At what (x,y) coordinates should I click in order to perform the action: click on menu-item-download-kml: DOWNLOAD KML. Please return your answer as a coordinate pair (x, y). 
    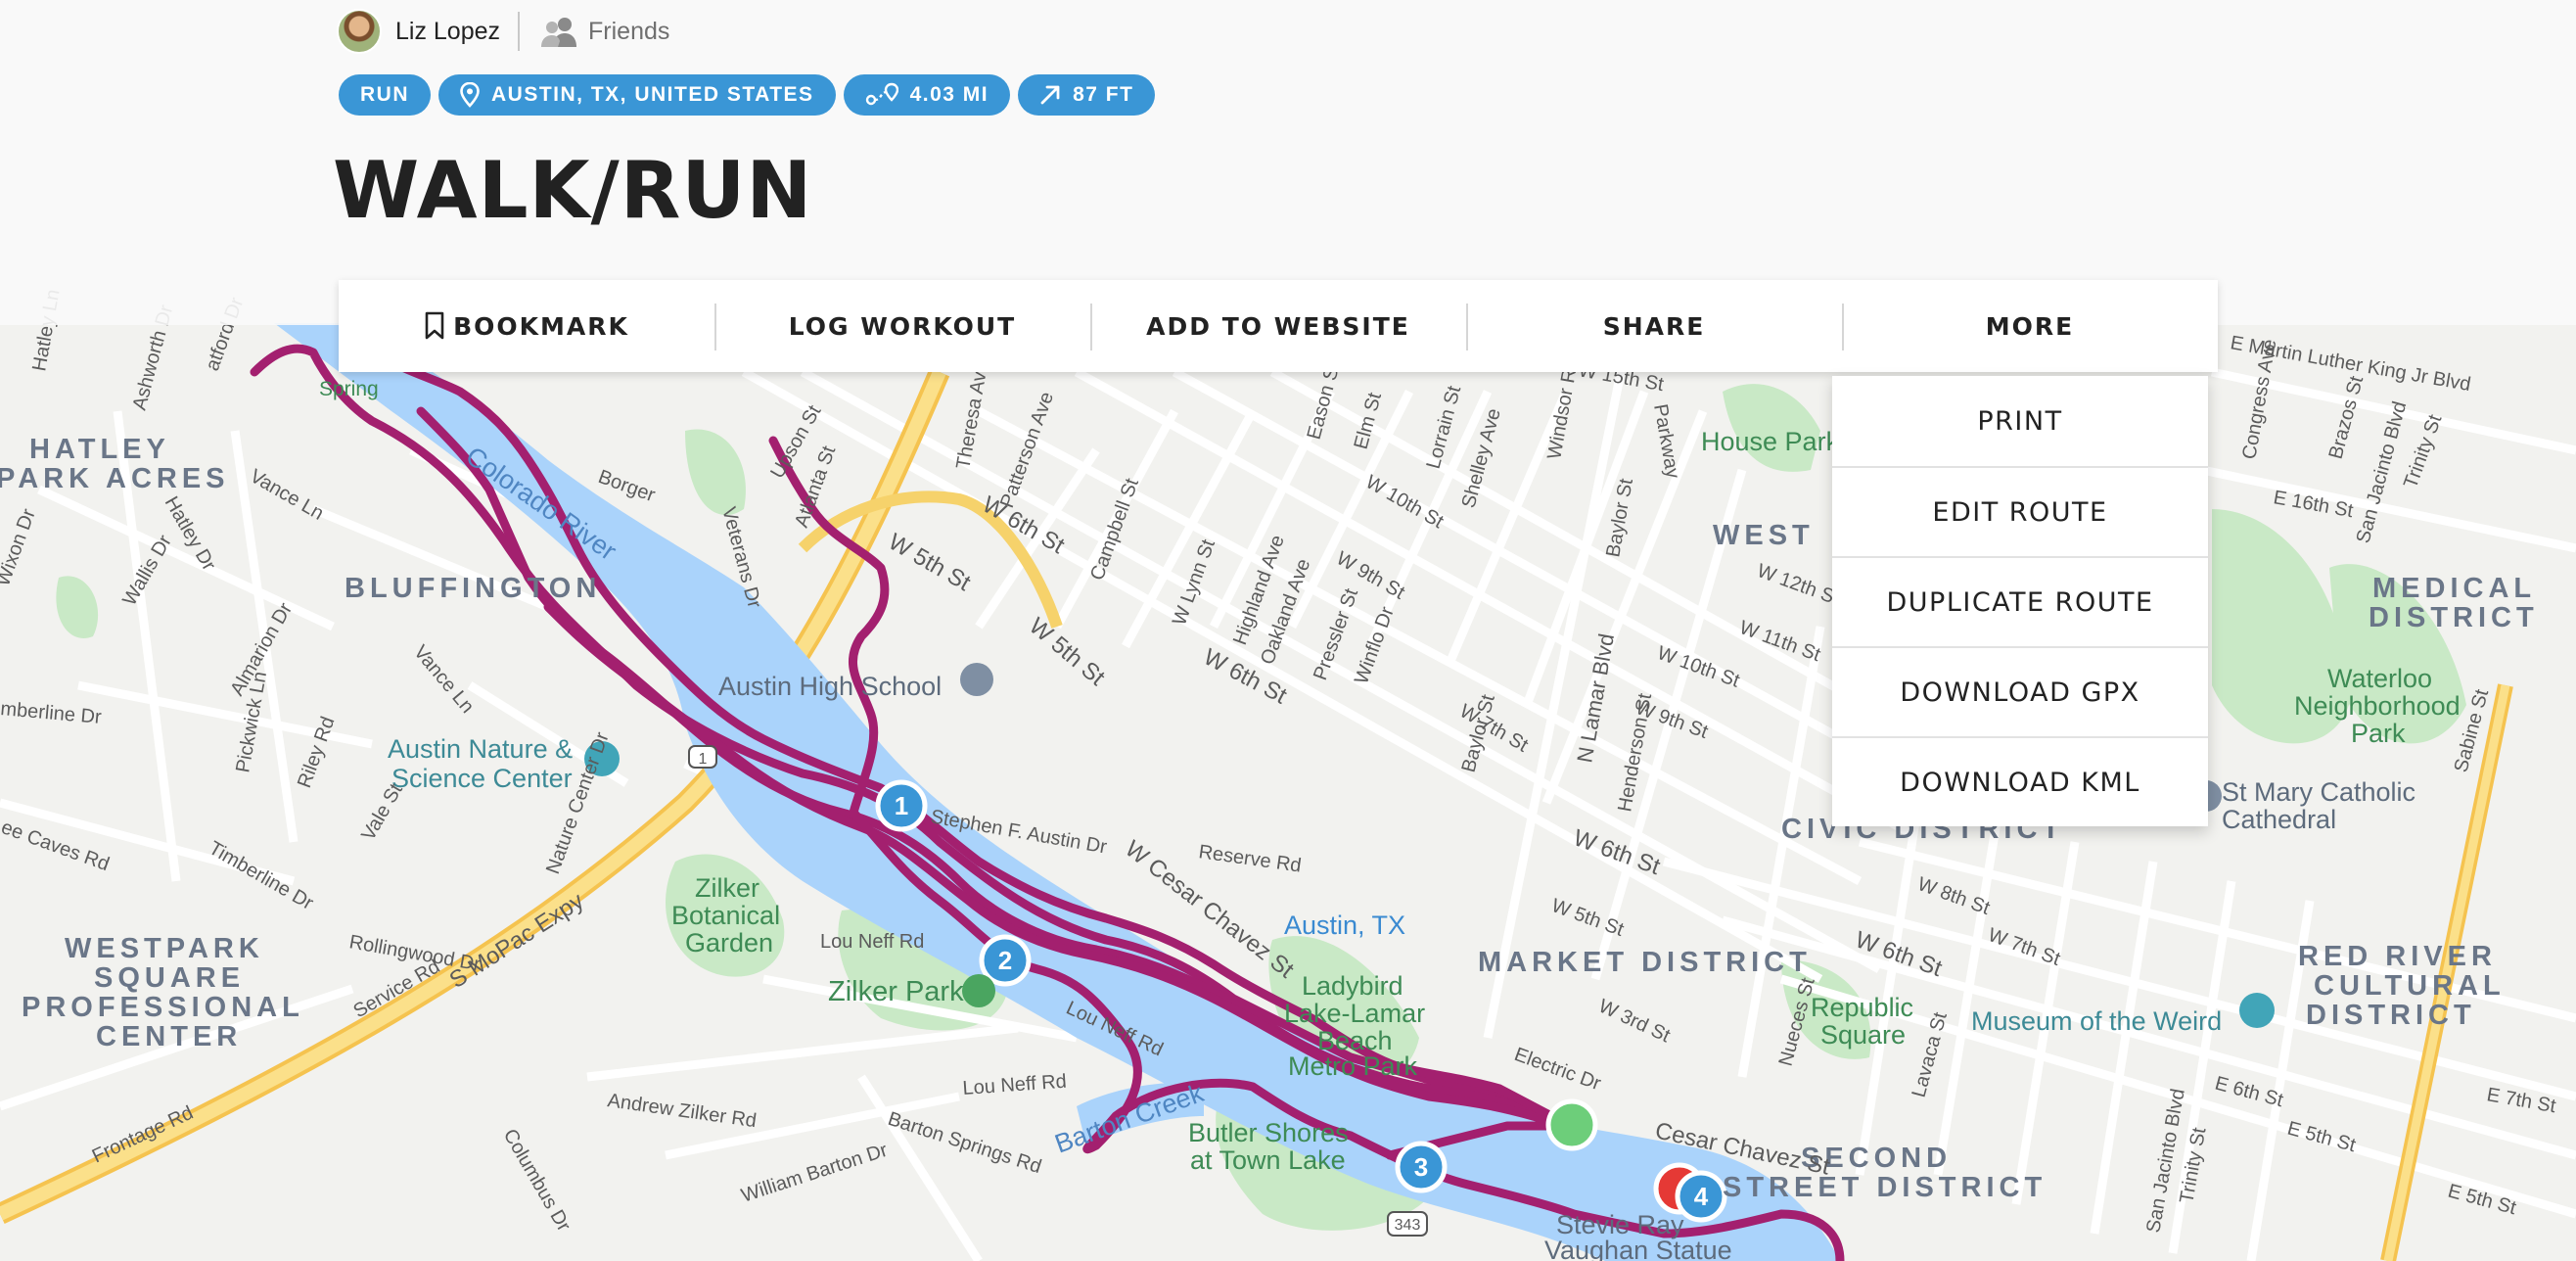
    Looking at the image, I should click on (2020, 781).